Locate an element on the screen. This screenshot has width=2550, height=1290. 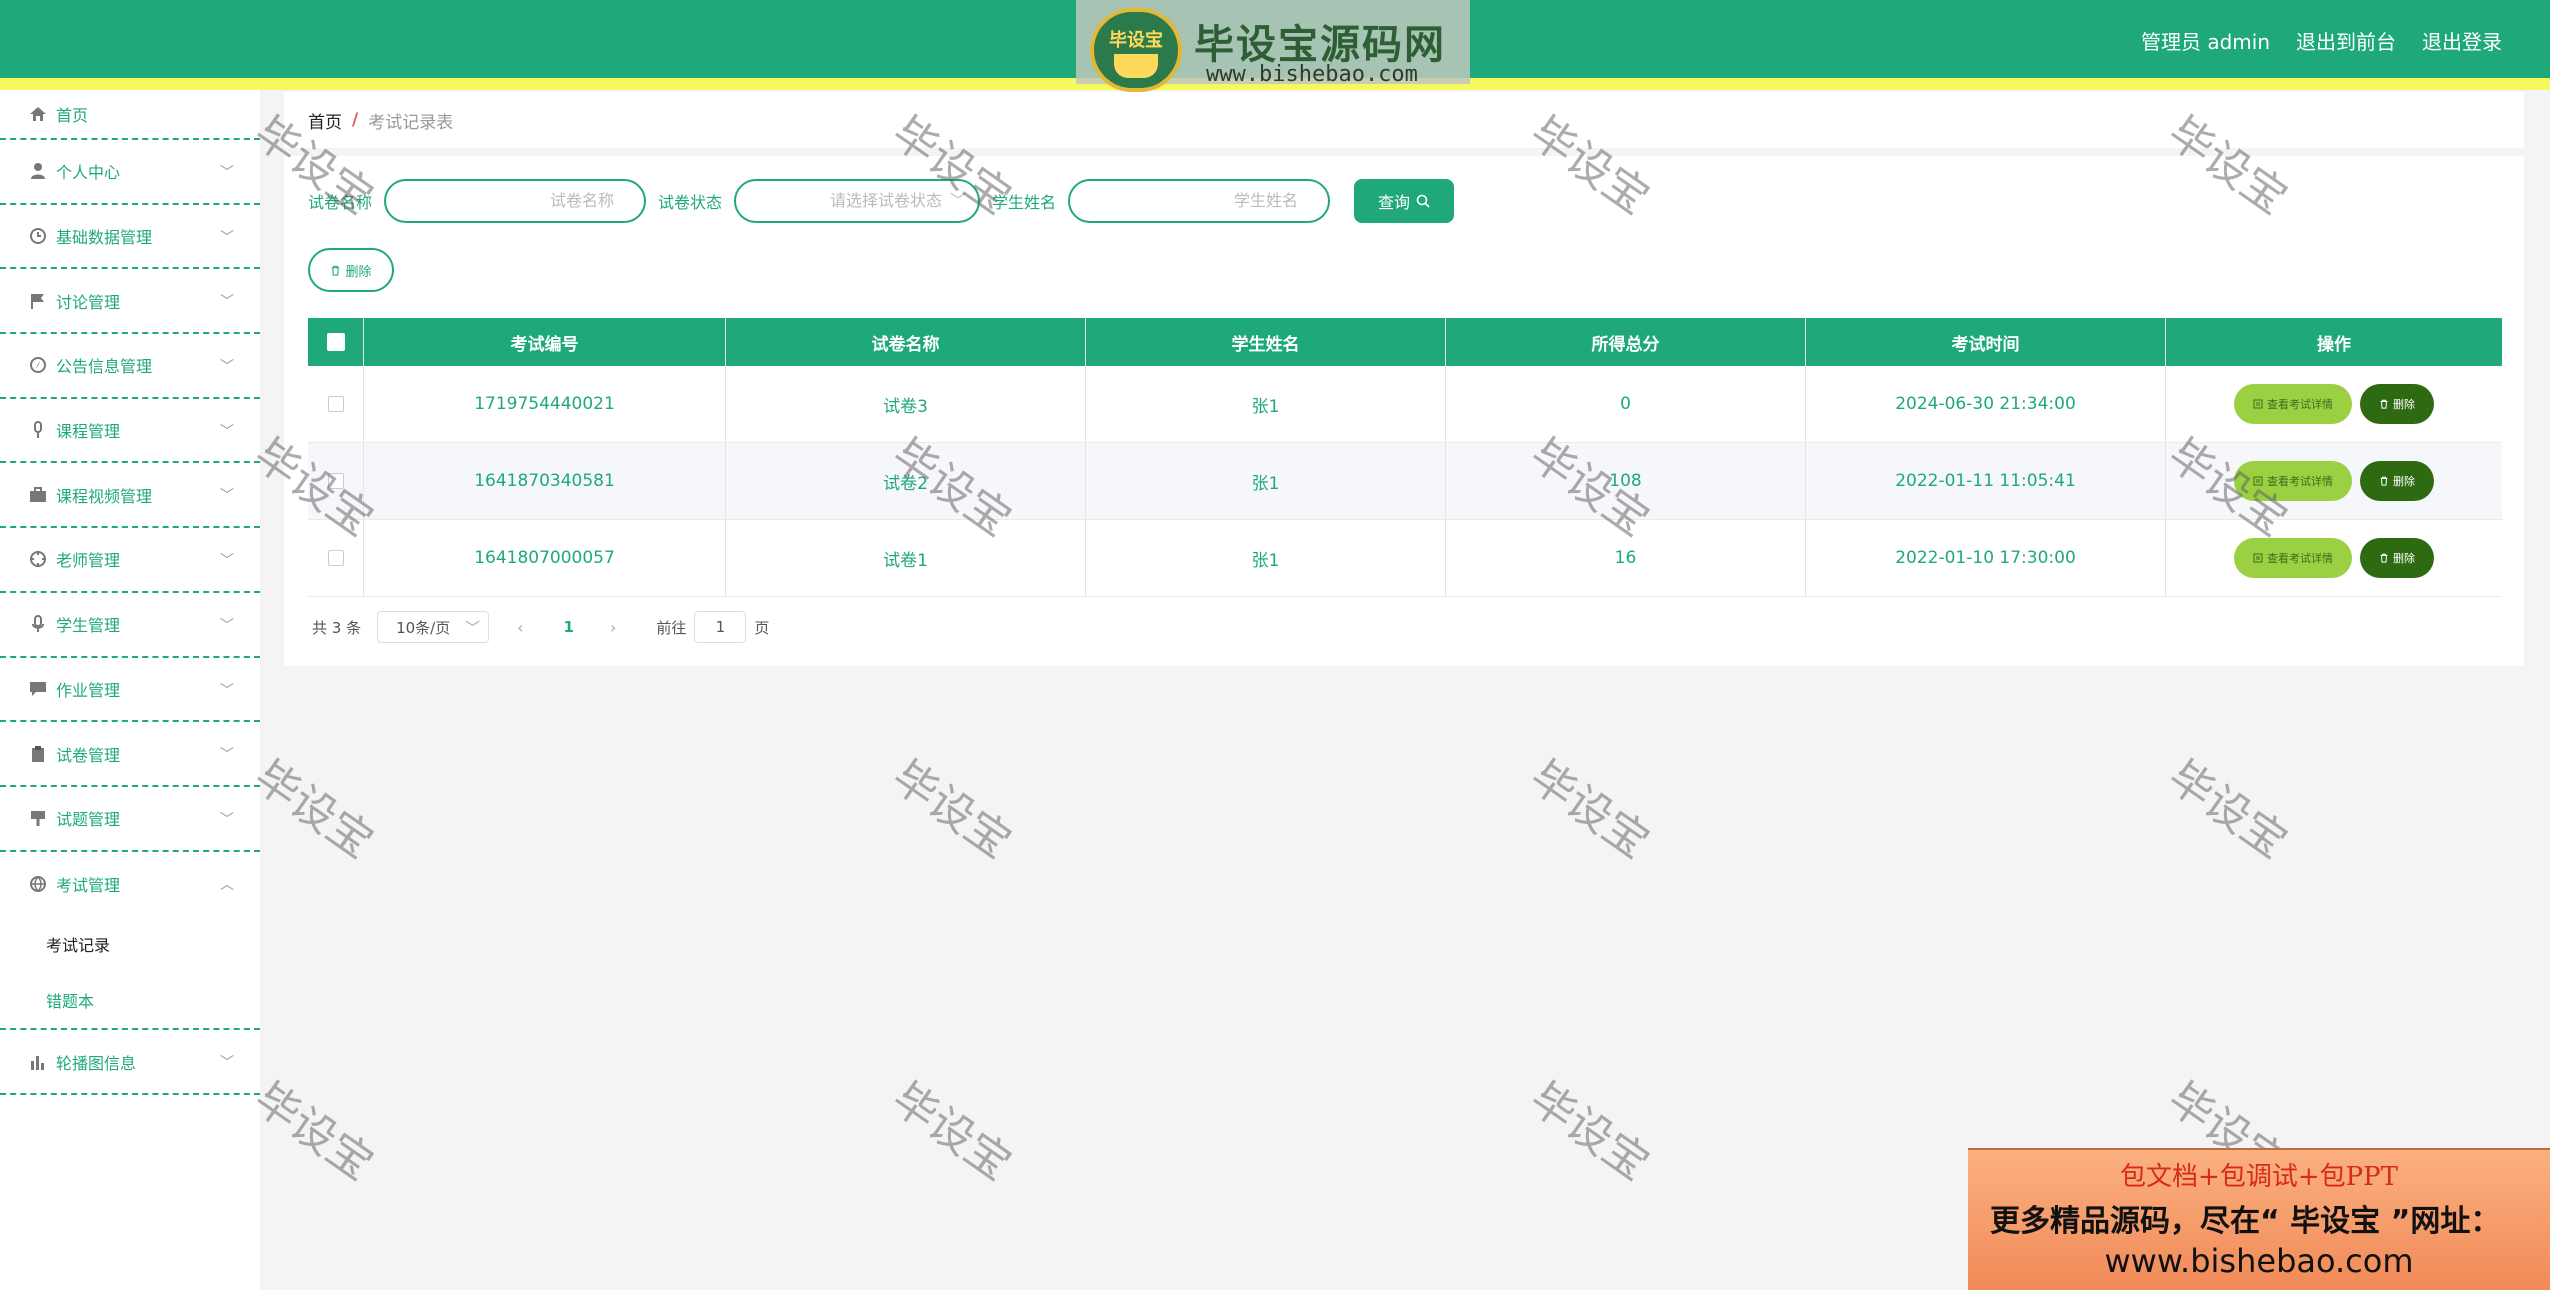
chat-icon is located at coordinates (38, 689).